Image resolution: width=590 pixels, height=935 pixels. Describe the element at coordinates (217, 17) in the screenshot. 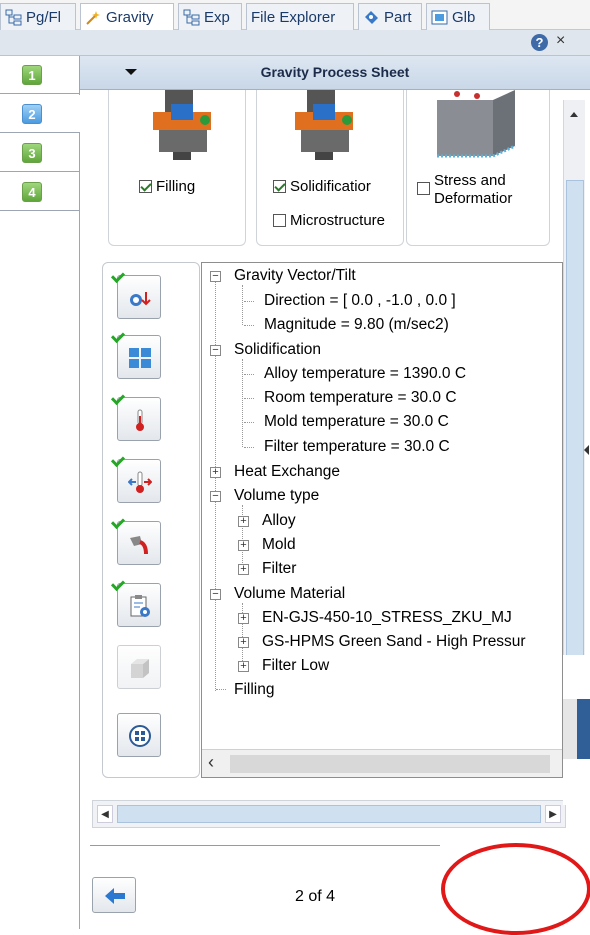

I see `tab-label: Exp` at that location.